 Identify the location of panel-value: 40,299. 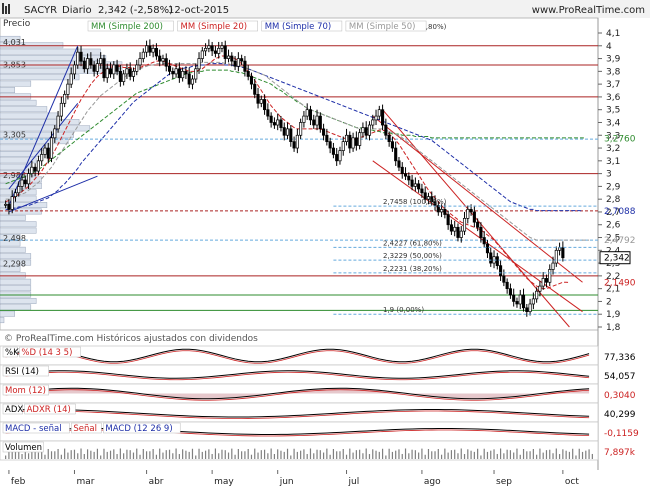
(620, 415).